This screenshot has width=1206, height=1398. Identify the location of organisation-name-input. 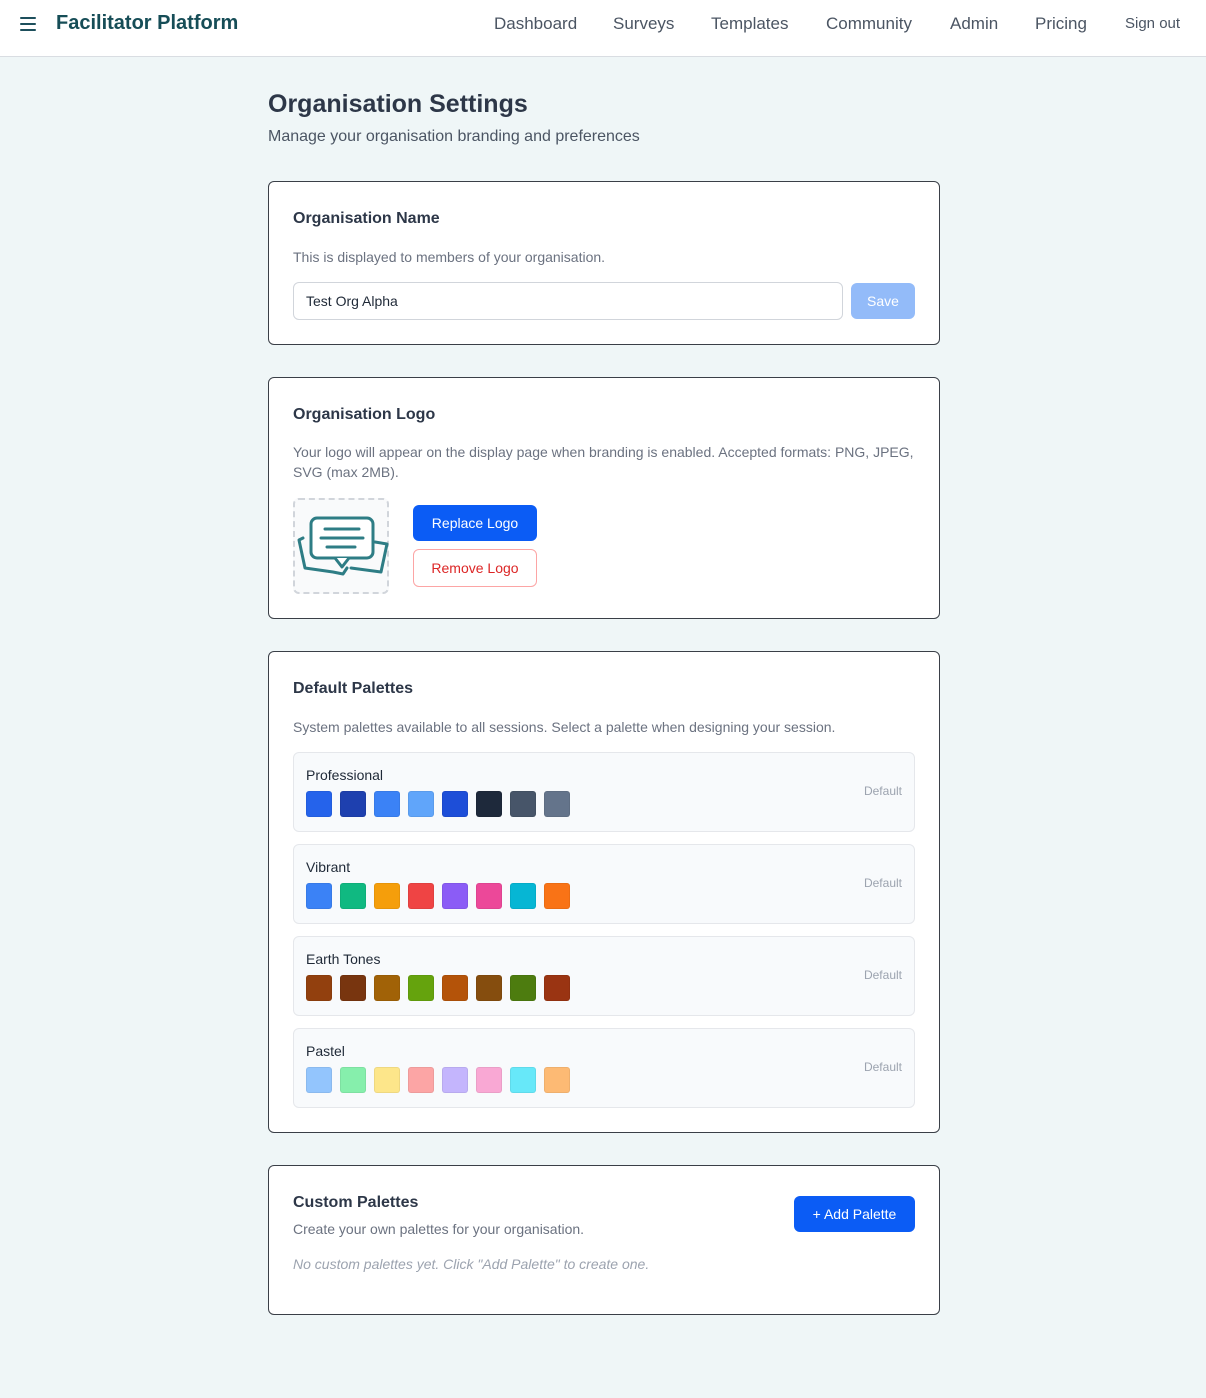
(568, 301).